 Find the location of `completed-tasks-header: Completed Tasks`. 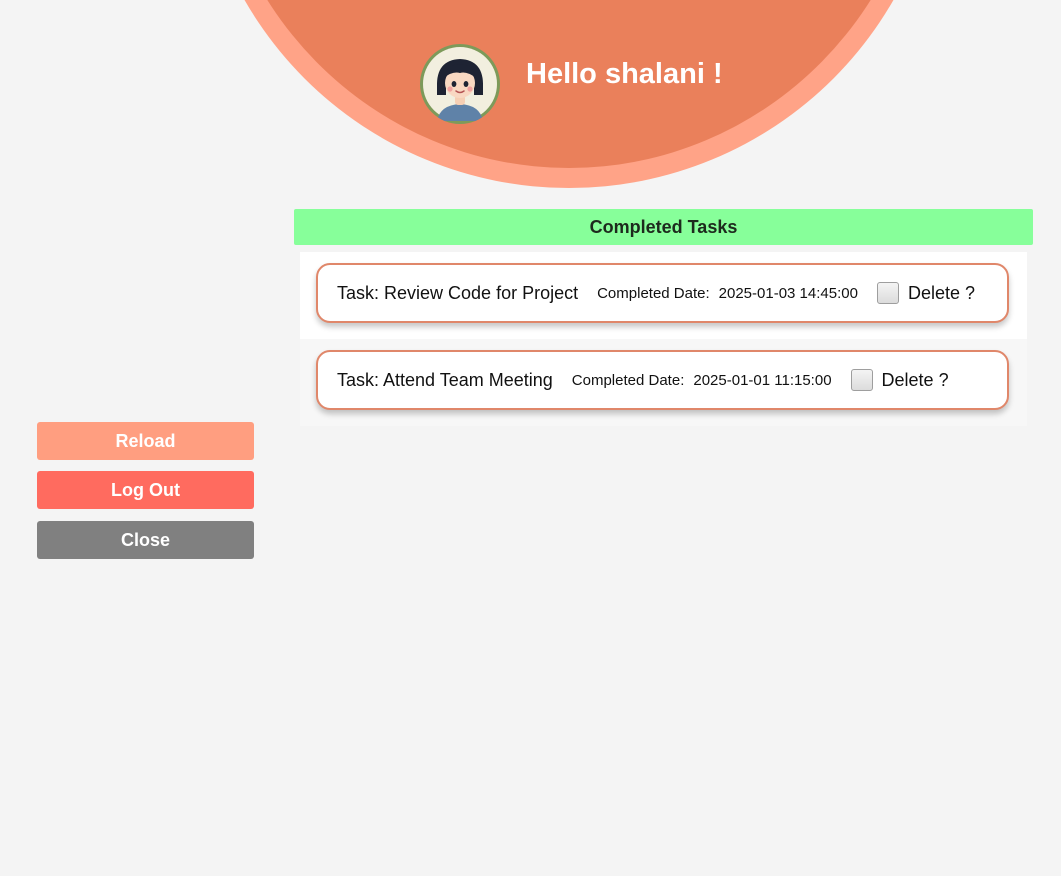

completed-tasks-header: Completed Tasks is located at coordinates (663, 227).